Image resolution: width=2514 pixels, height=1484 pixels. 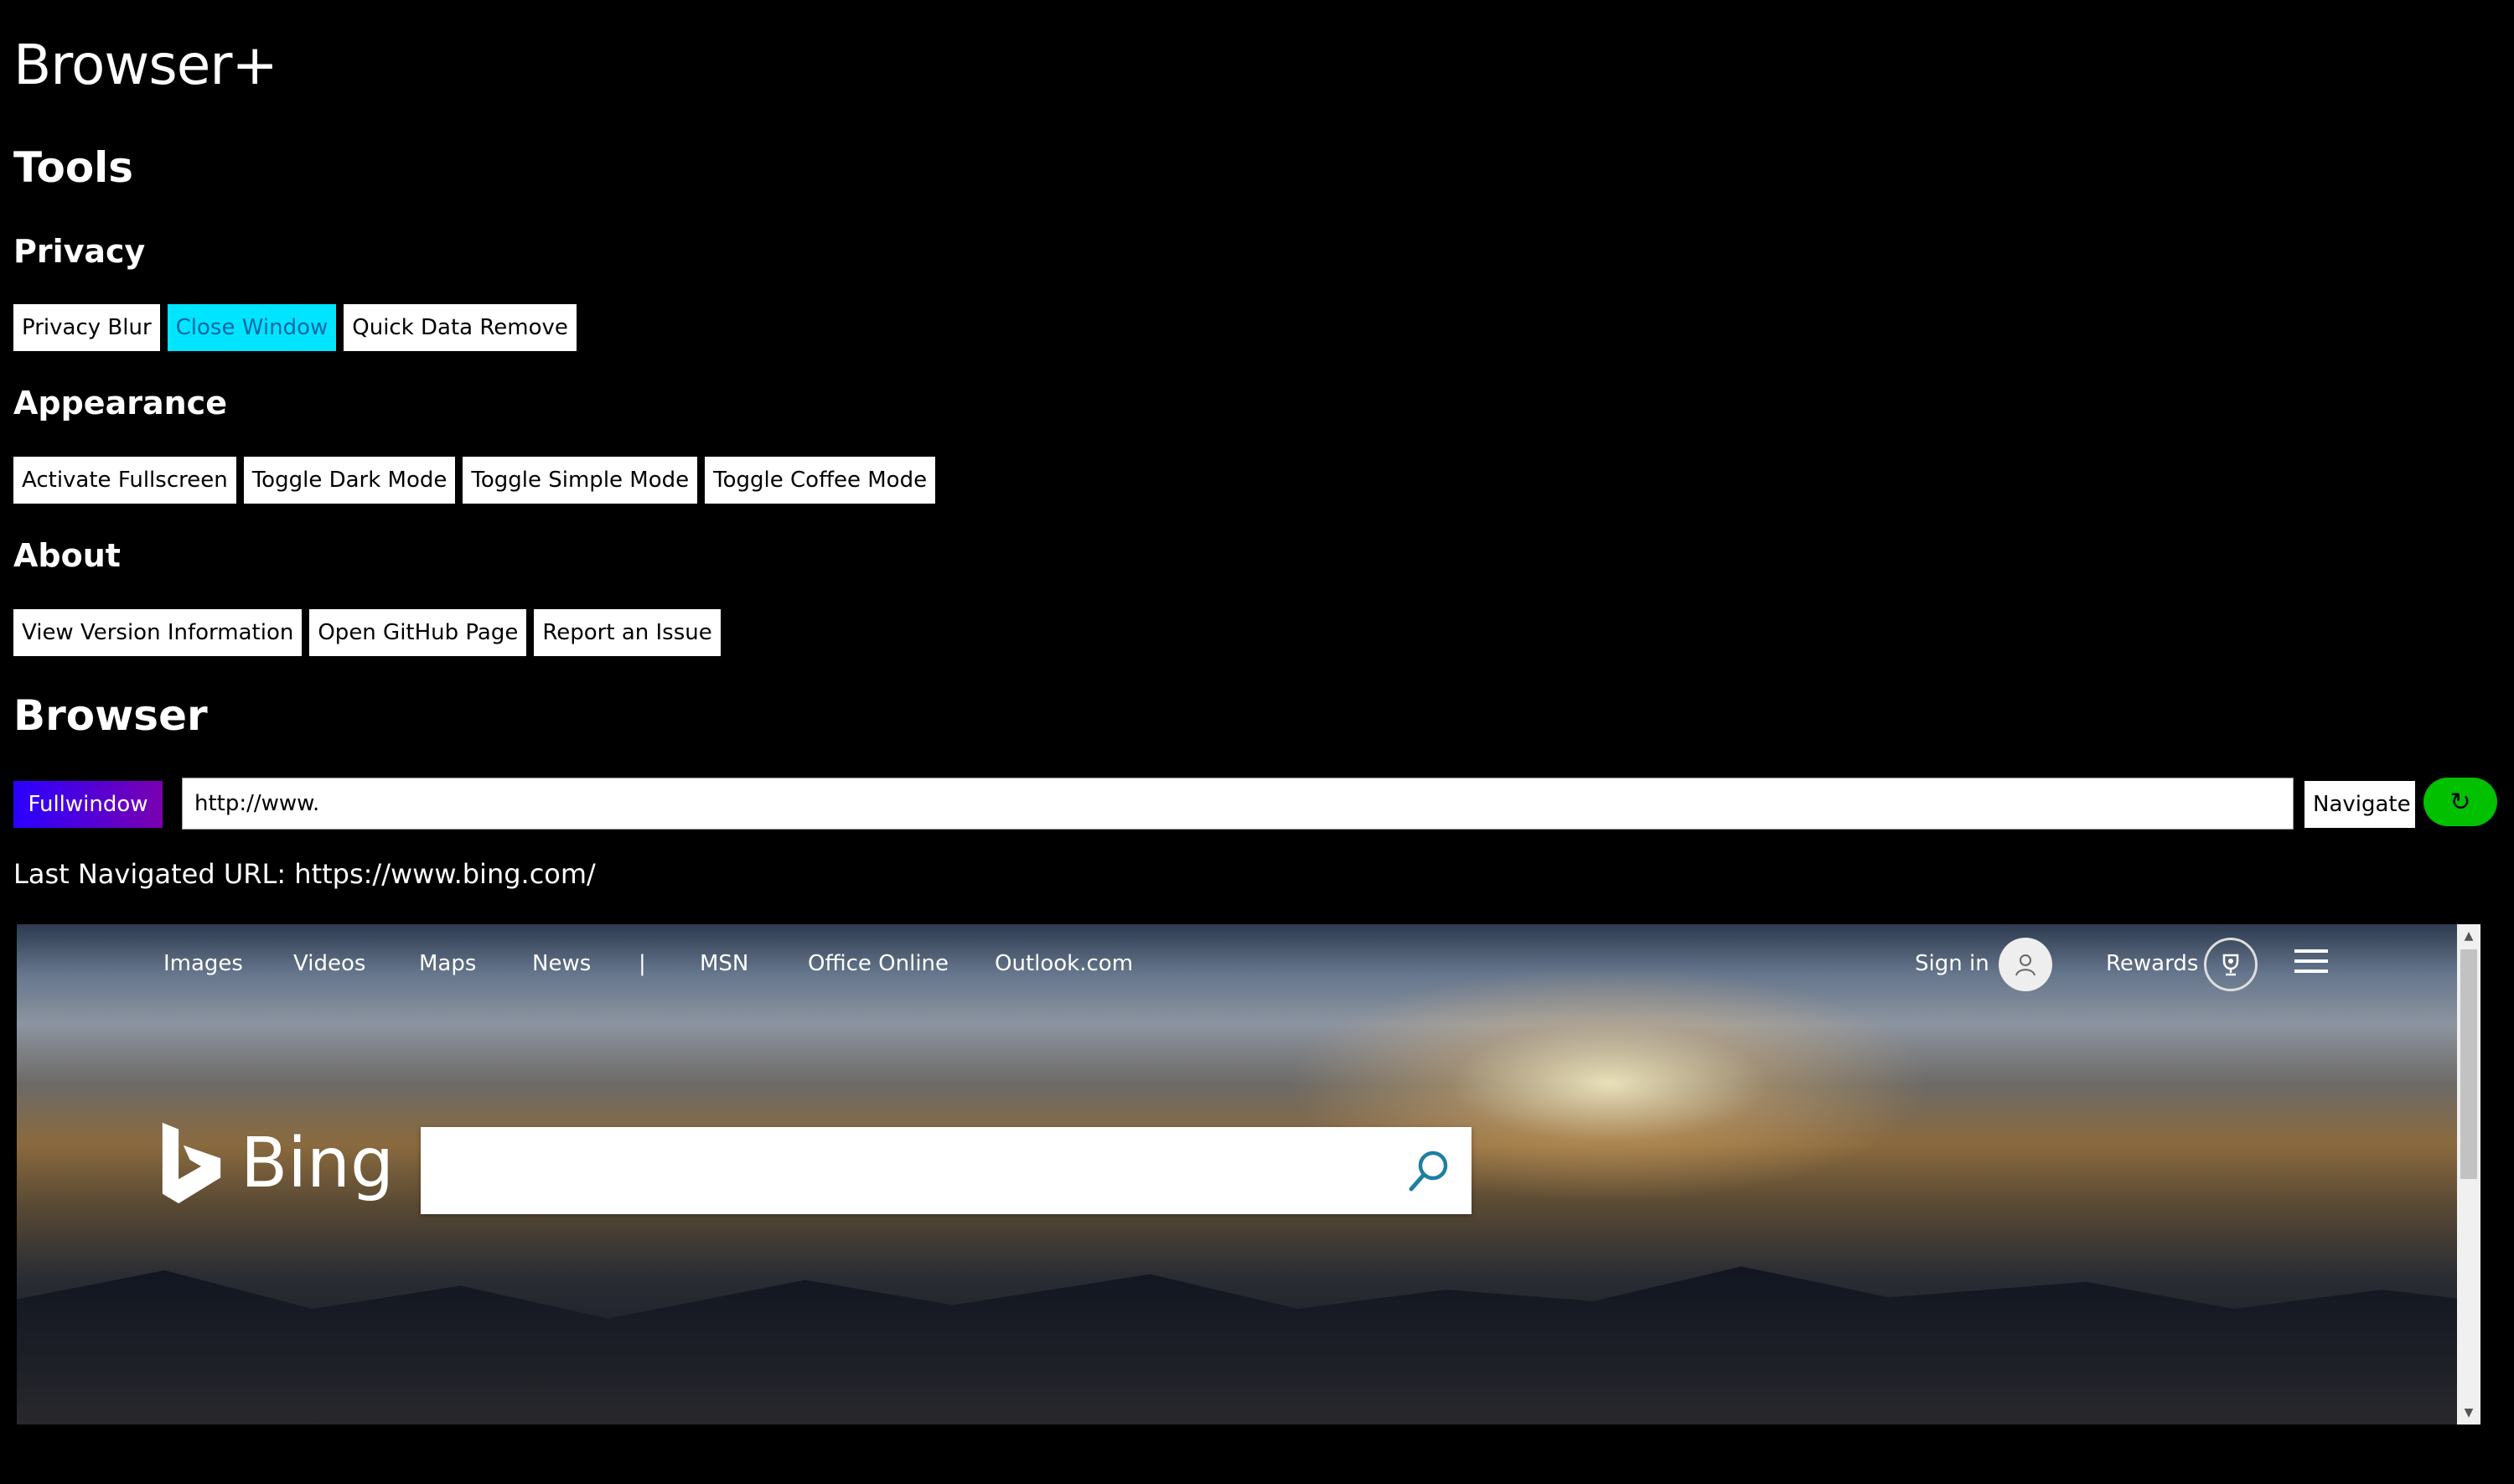 I want to click on menu-hamburger-icon, so click(x=2311, y=962).